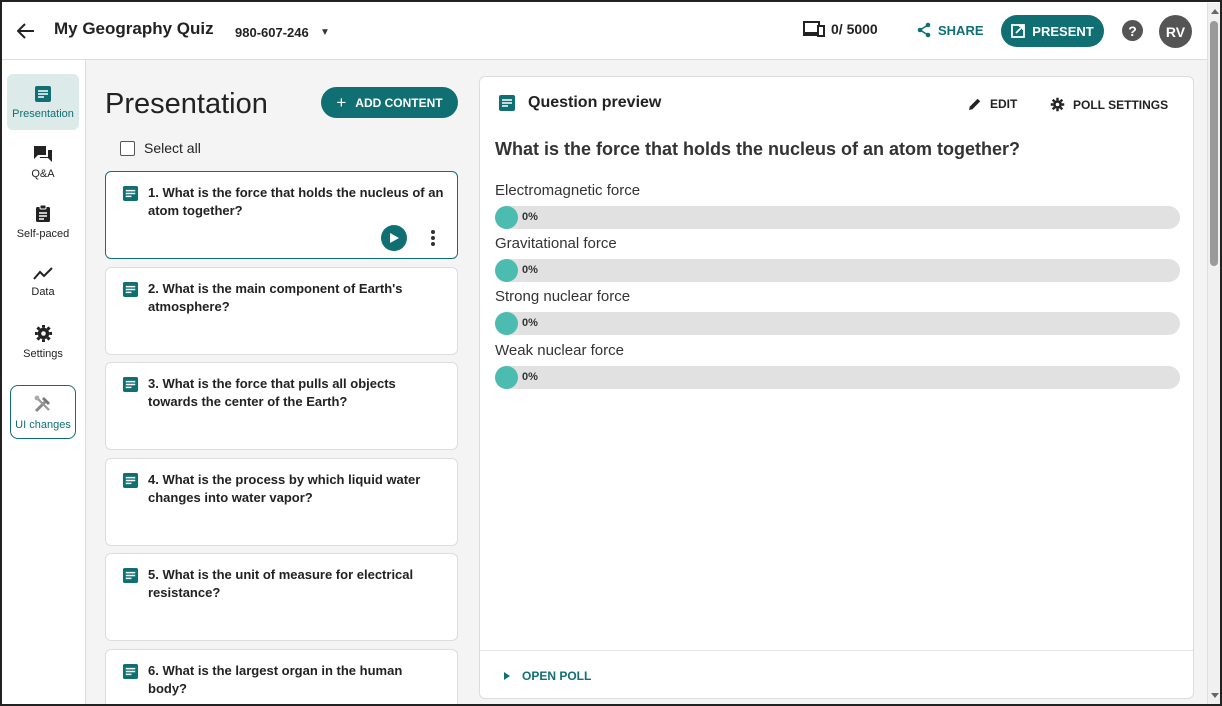 The width and height of the screenshot is (1222, 706). I want to click on page-title: Presentation, so click(186, 104).